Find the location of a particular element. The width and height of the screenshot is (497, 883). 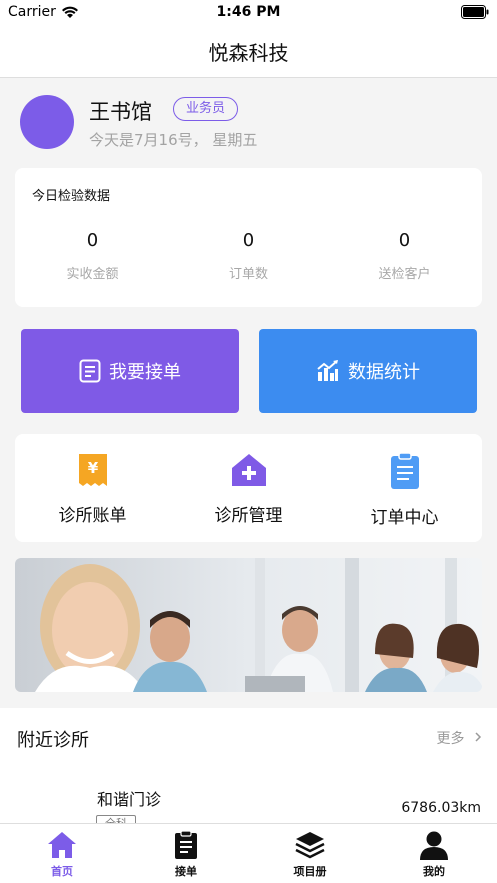

menu-item-clinic-bill: ¥ 诊所账单 is located at coordinates (92, 489).